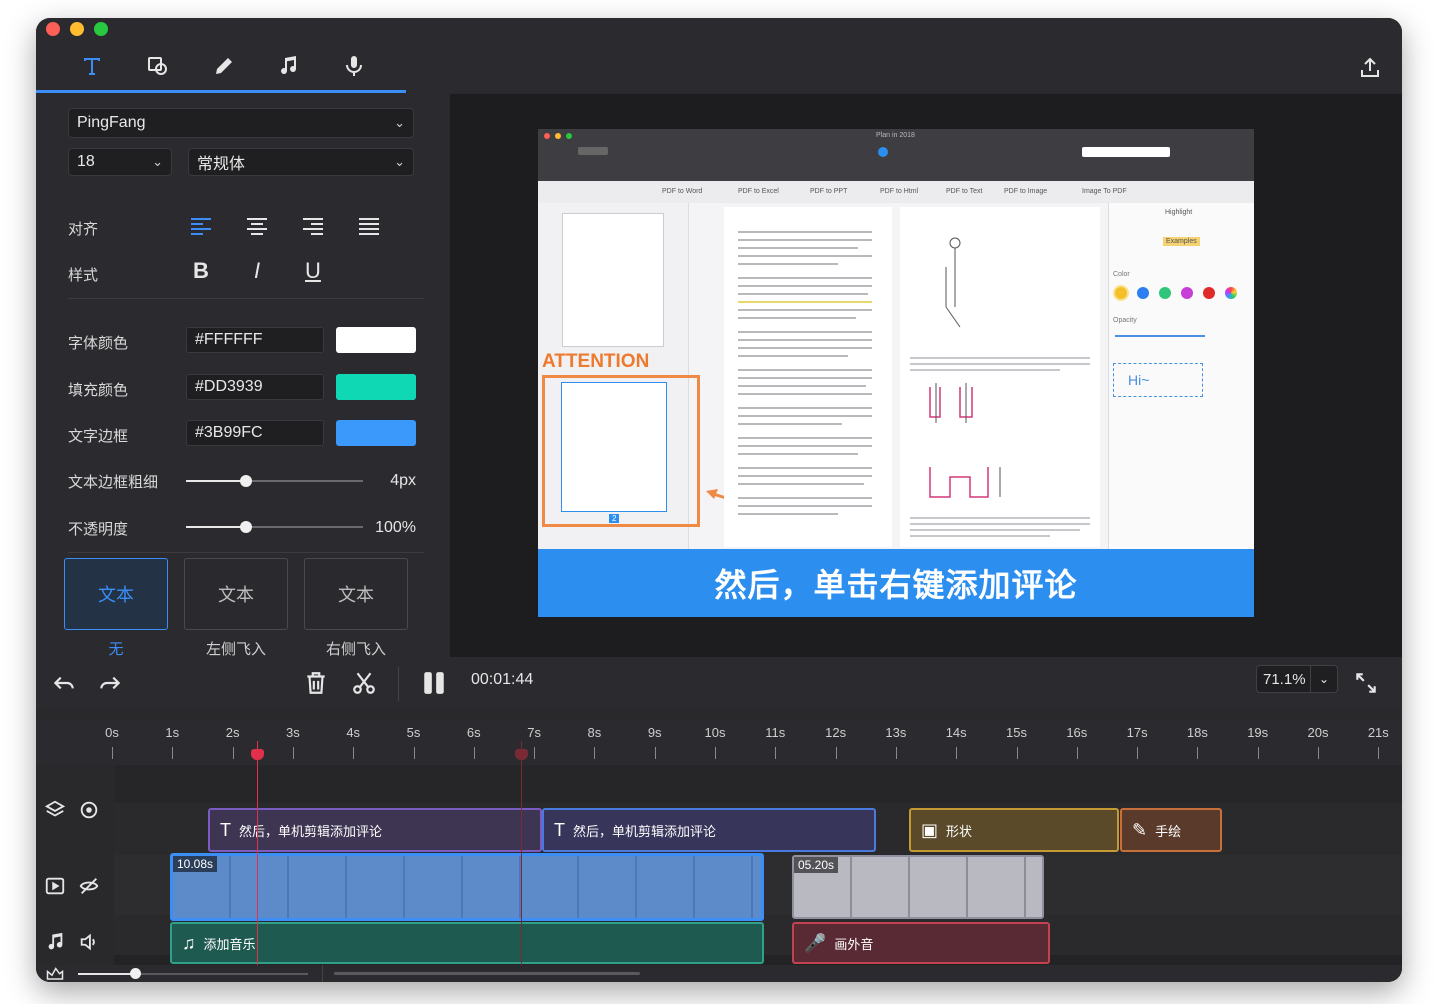  I want to click on toolbar-divider, so click(398, 684).